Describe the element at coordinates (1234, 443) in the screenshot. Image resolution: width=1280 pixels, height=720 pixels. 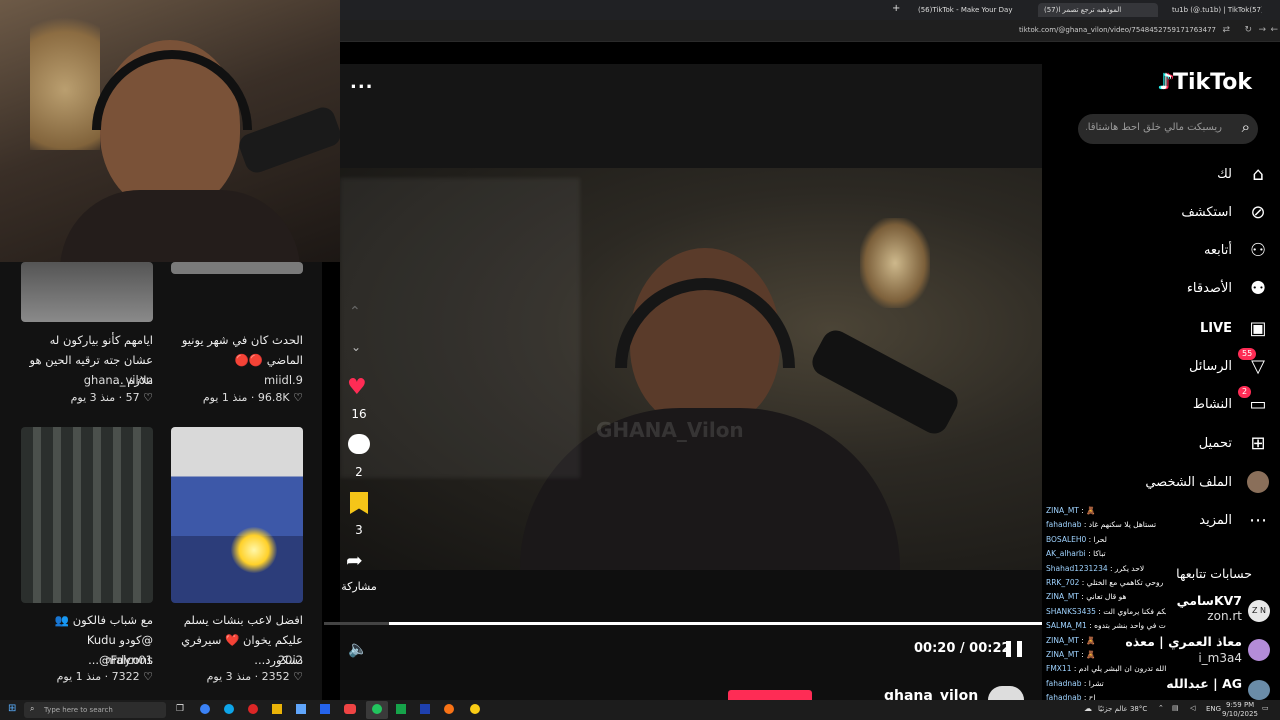
I see `nav-item-upload: ⊞ تحميل` at that location.